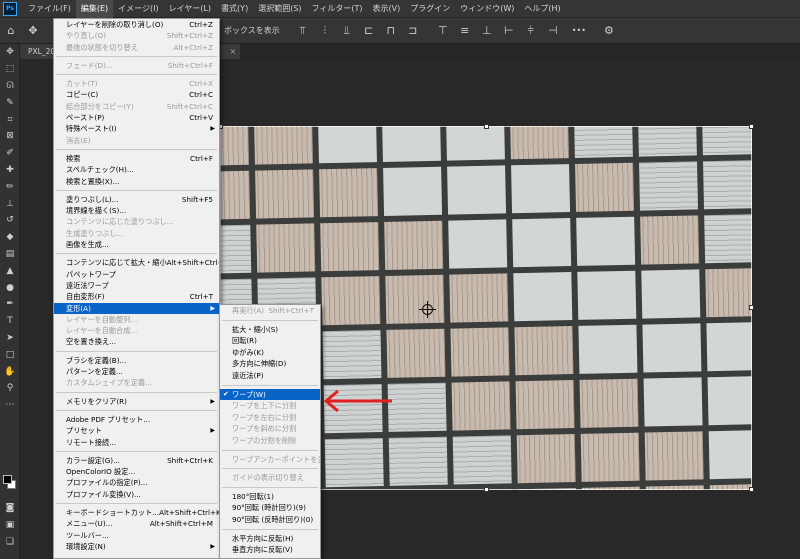  Describe the element at coordinates (136, 308) in the screenshot. I see `menu-item: 変形(A) ▶` at that location.